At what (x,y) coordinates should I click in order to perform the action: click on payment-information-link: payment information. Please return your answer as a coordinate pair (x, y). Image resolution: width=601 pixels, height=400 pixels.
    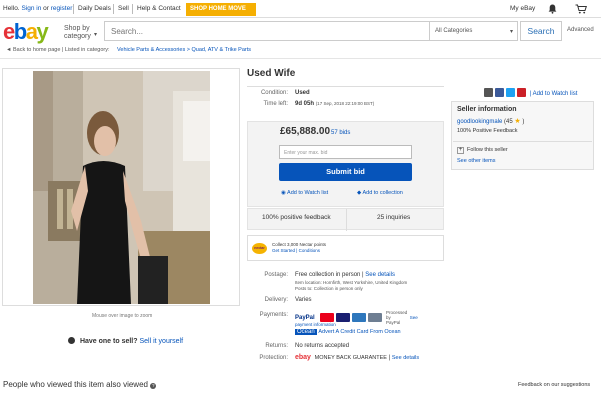
    Looking at the image, I should click on (315, 324).